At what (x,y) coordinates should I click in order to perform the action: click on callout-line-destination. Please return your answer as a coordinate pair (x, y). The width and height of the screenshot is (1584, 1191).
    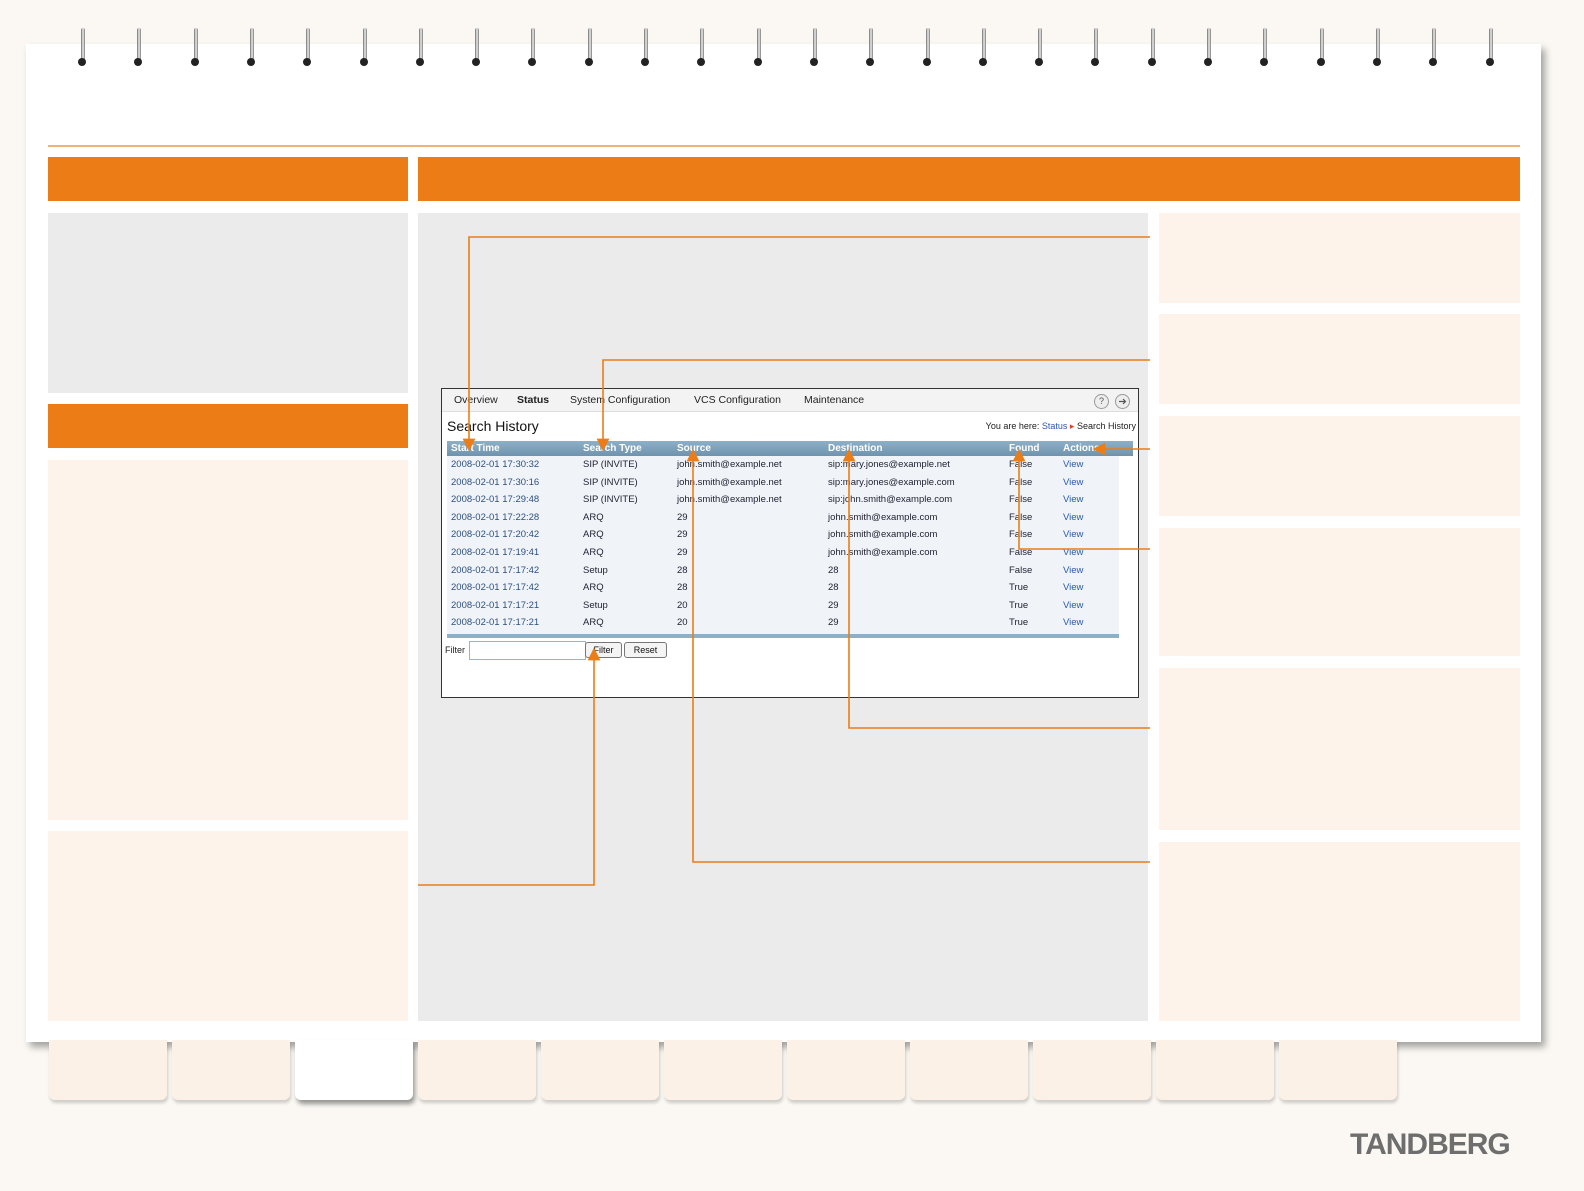
    Looking at the image, I should click on (996, 588).